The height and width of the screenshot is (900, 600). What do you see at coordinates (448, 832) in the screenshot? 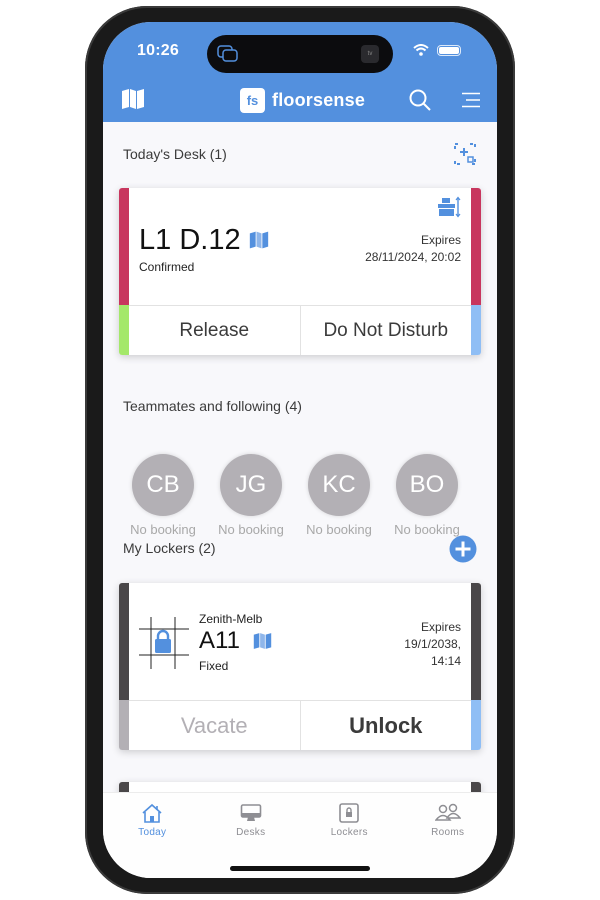
I see `tab-label: Rooms` at bounding box center [448, 832].